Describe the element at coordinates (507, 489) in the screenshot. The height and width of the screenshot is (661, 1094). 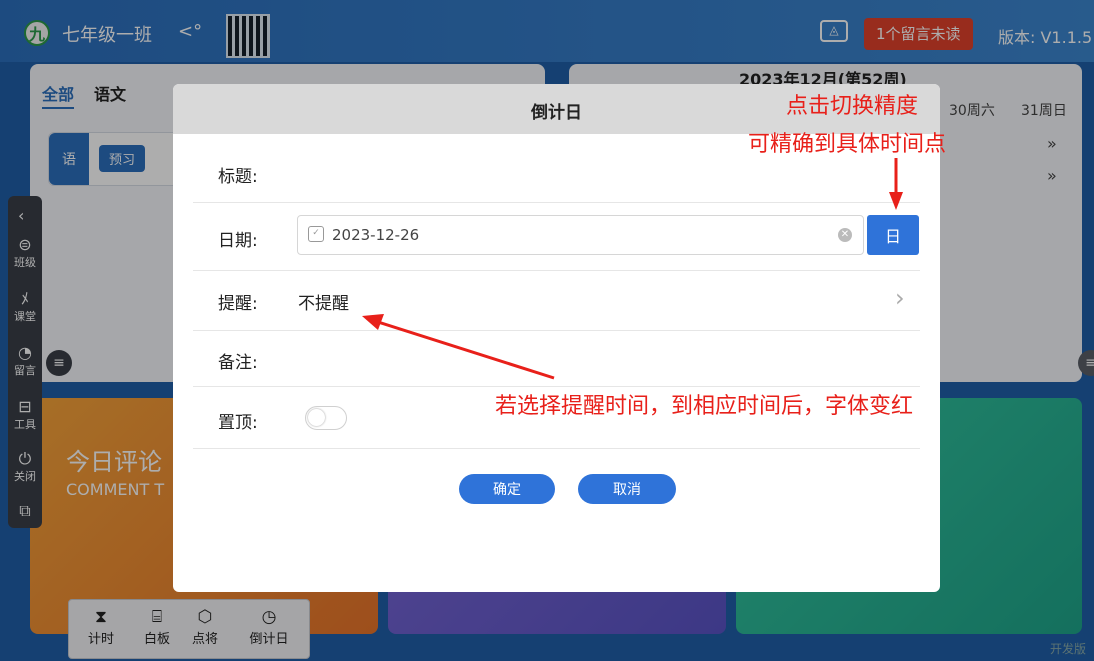
I see `confirm-button: 确定` at that location.